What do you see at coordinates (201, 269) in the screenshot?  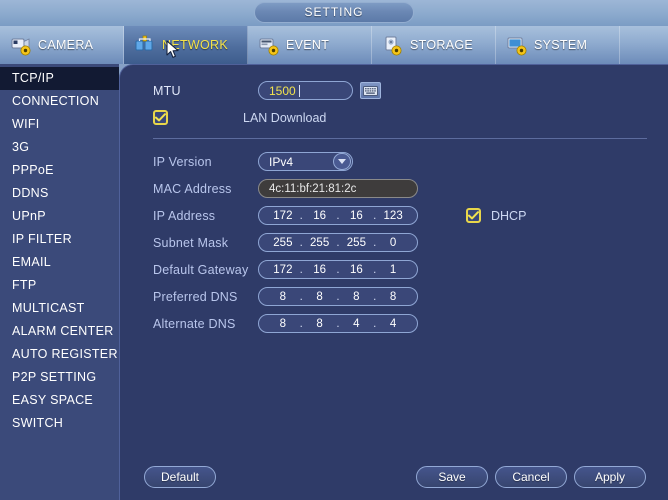 I see `default-gateway-label: Default Gateway` at bounding box center [201, 269].